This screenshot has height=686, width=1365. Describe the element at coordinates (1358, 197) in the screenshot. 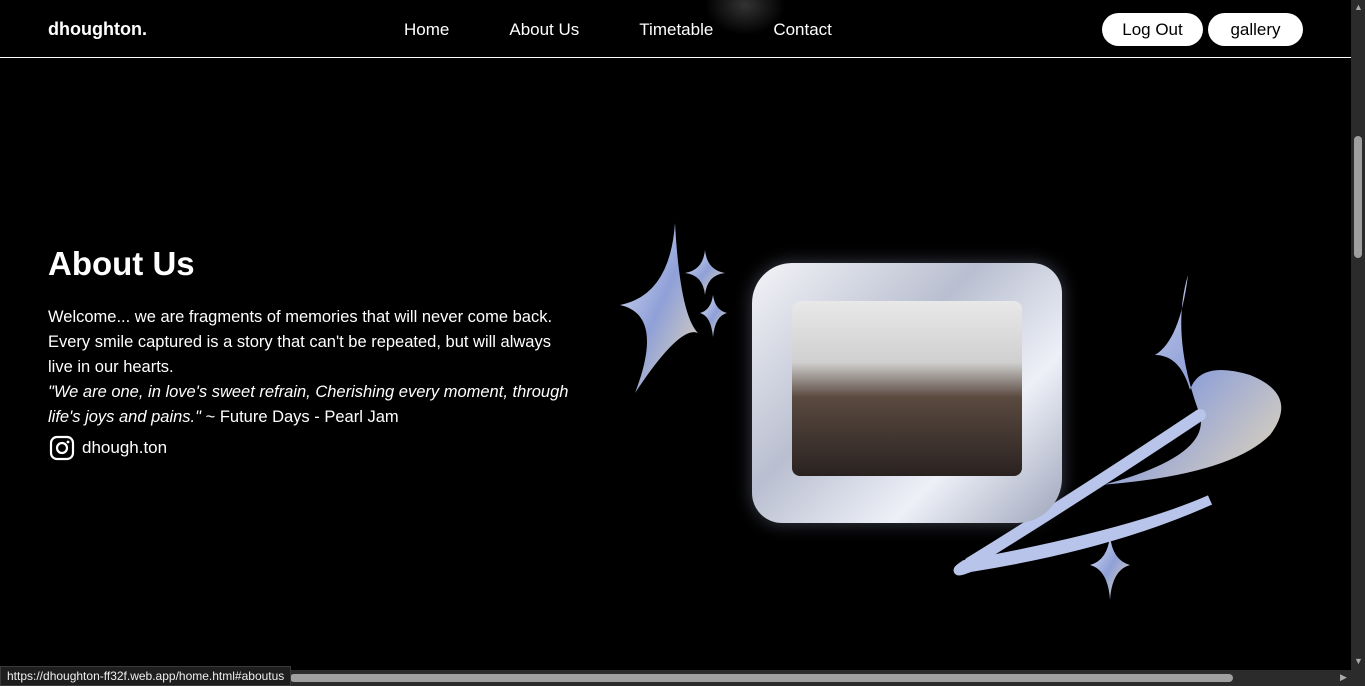

I see `vertical-scroll-thumb` at that location.